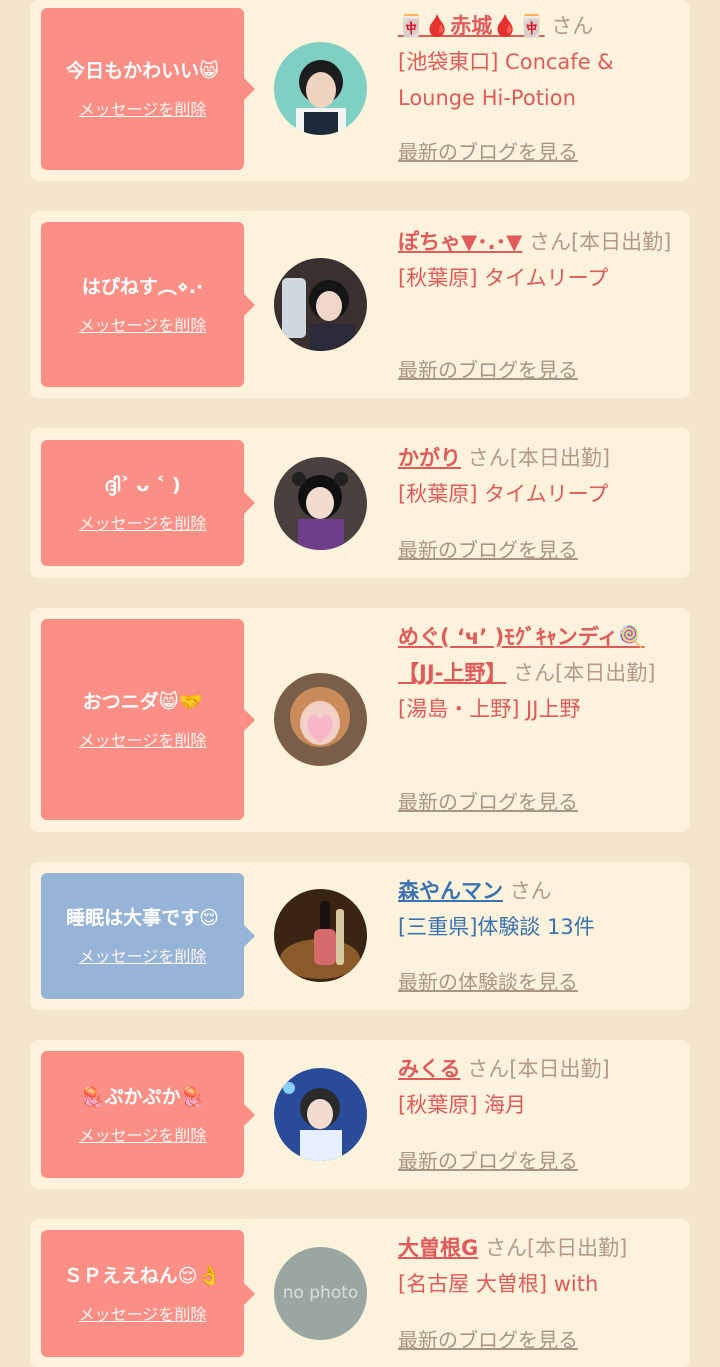  I want to click on no-photo-text: no photo, so click(320, 1293).